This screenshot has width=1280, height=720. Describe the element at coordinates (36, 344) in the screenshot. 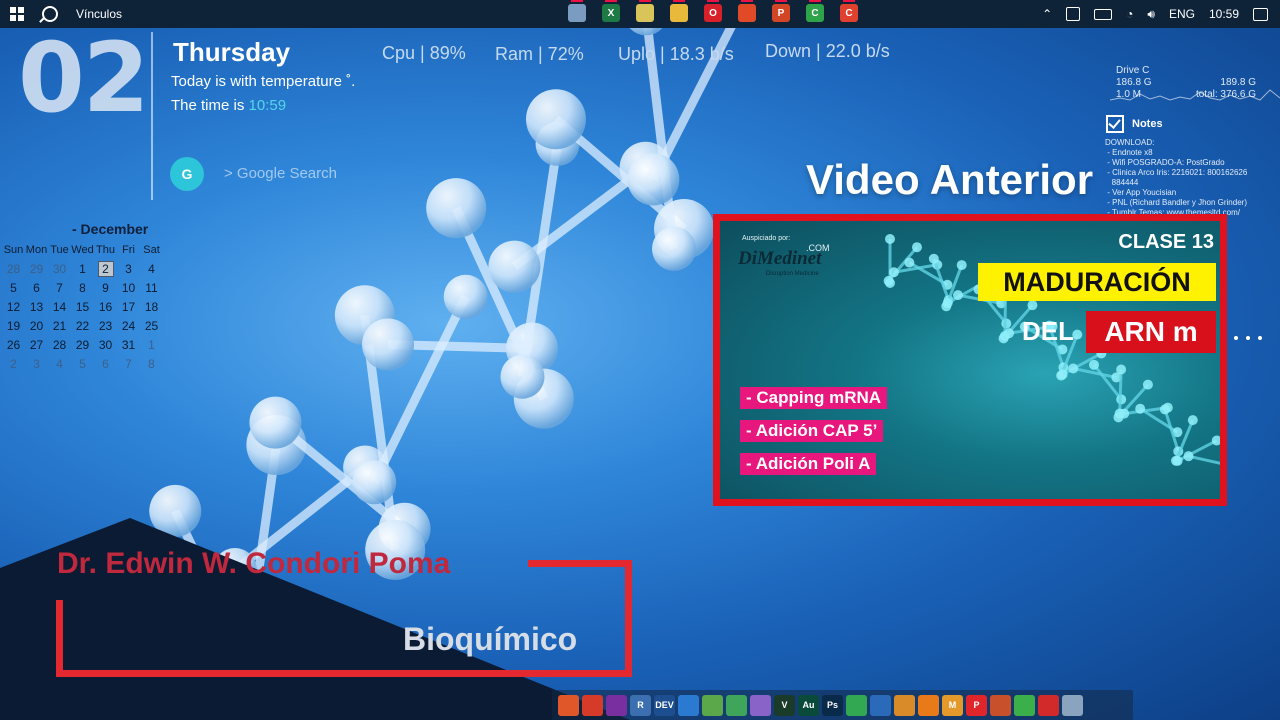

I see `calendar-day: 27` at that location.